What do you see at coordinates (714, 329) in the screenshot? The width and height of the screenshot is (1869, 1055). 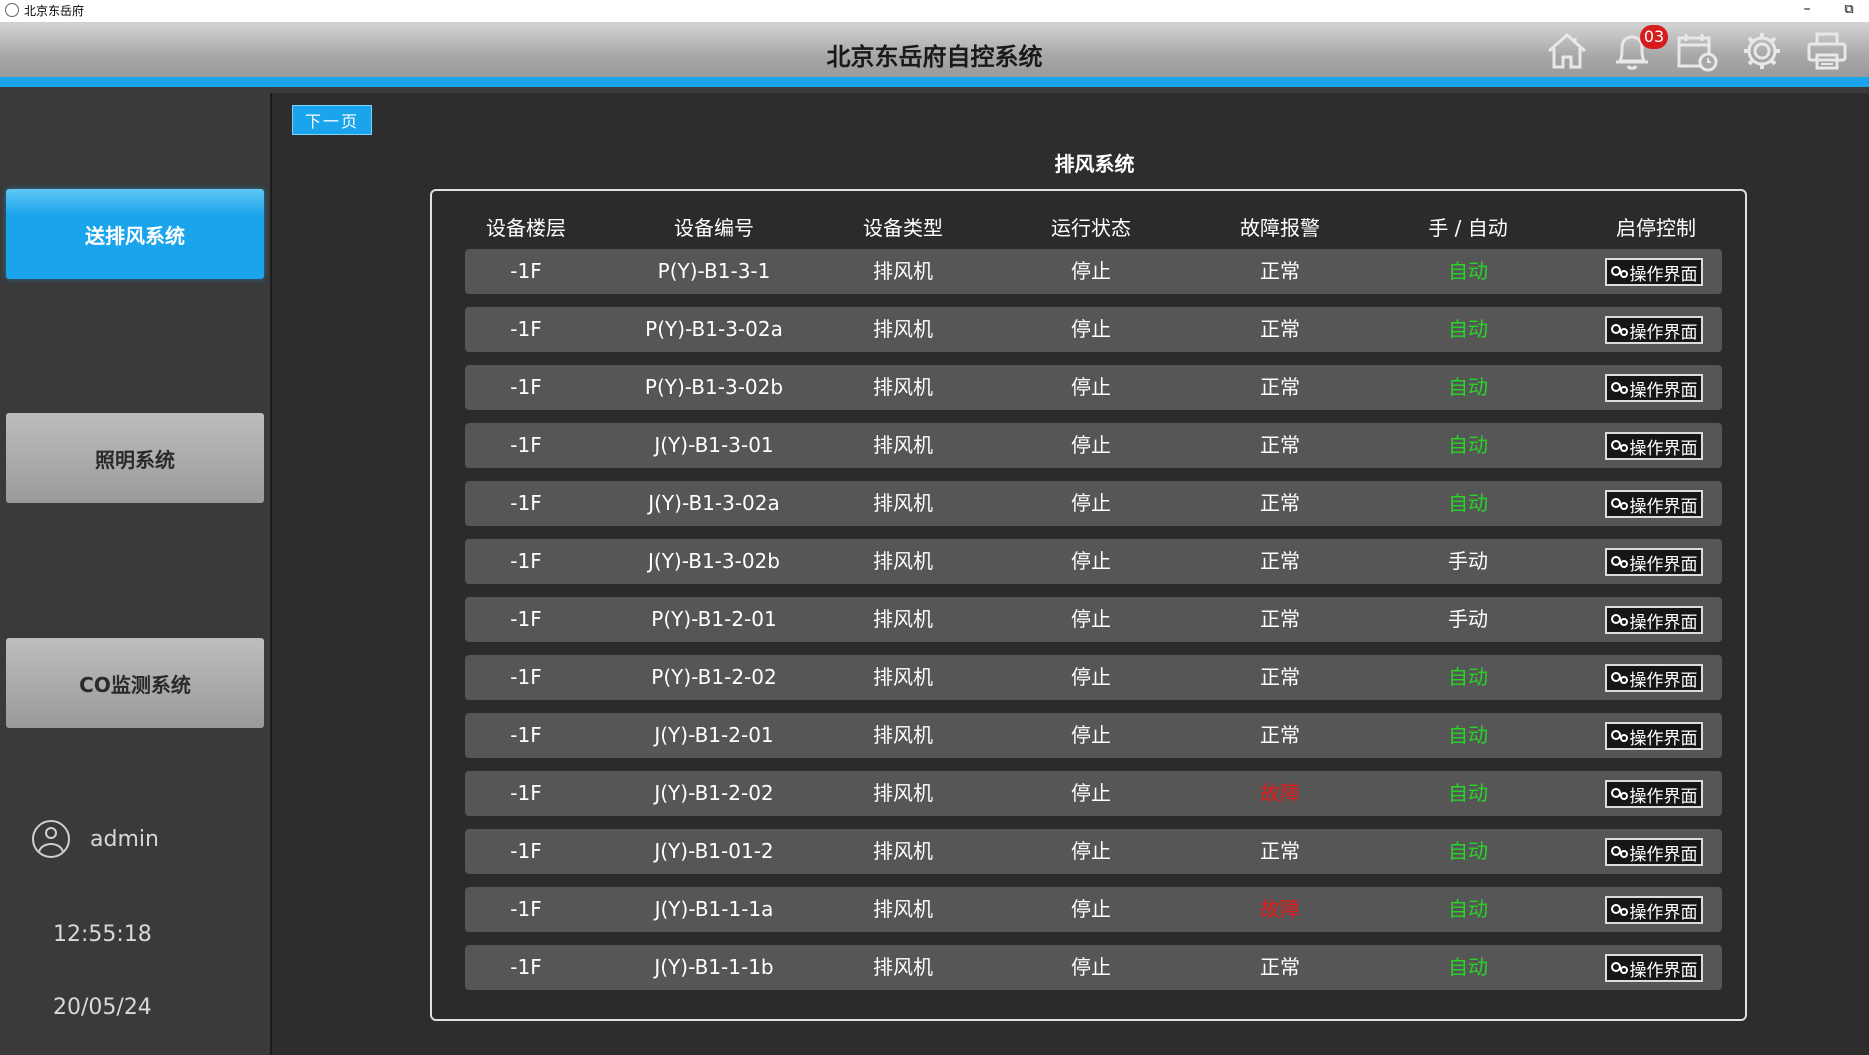 I see `cell-code: P(Y)-B1-3-02a` at bounding box center [714, 329].